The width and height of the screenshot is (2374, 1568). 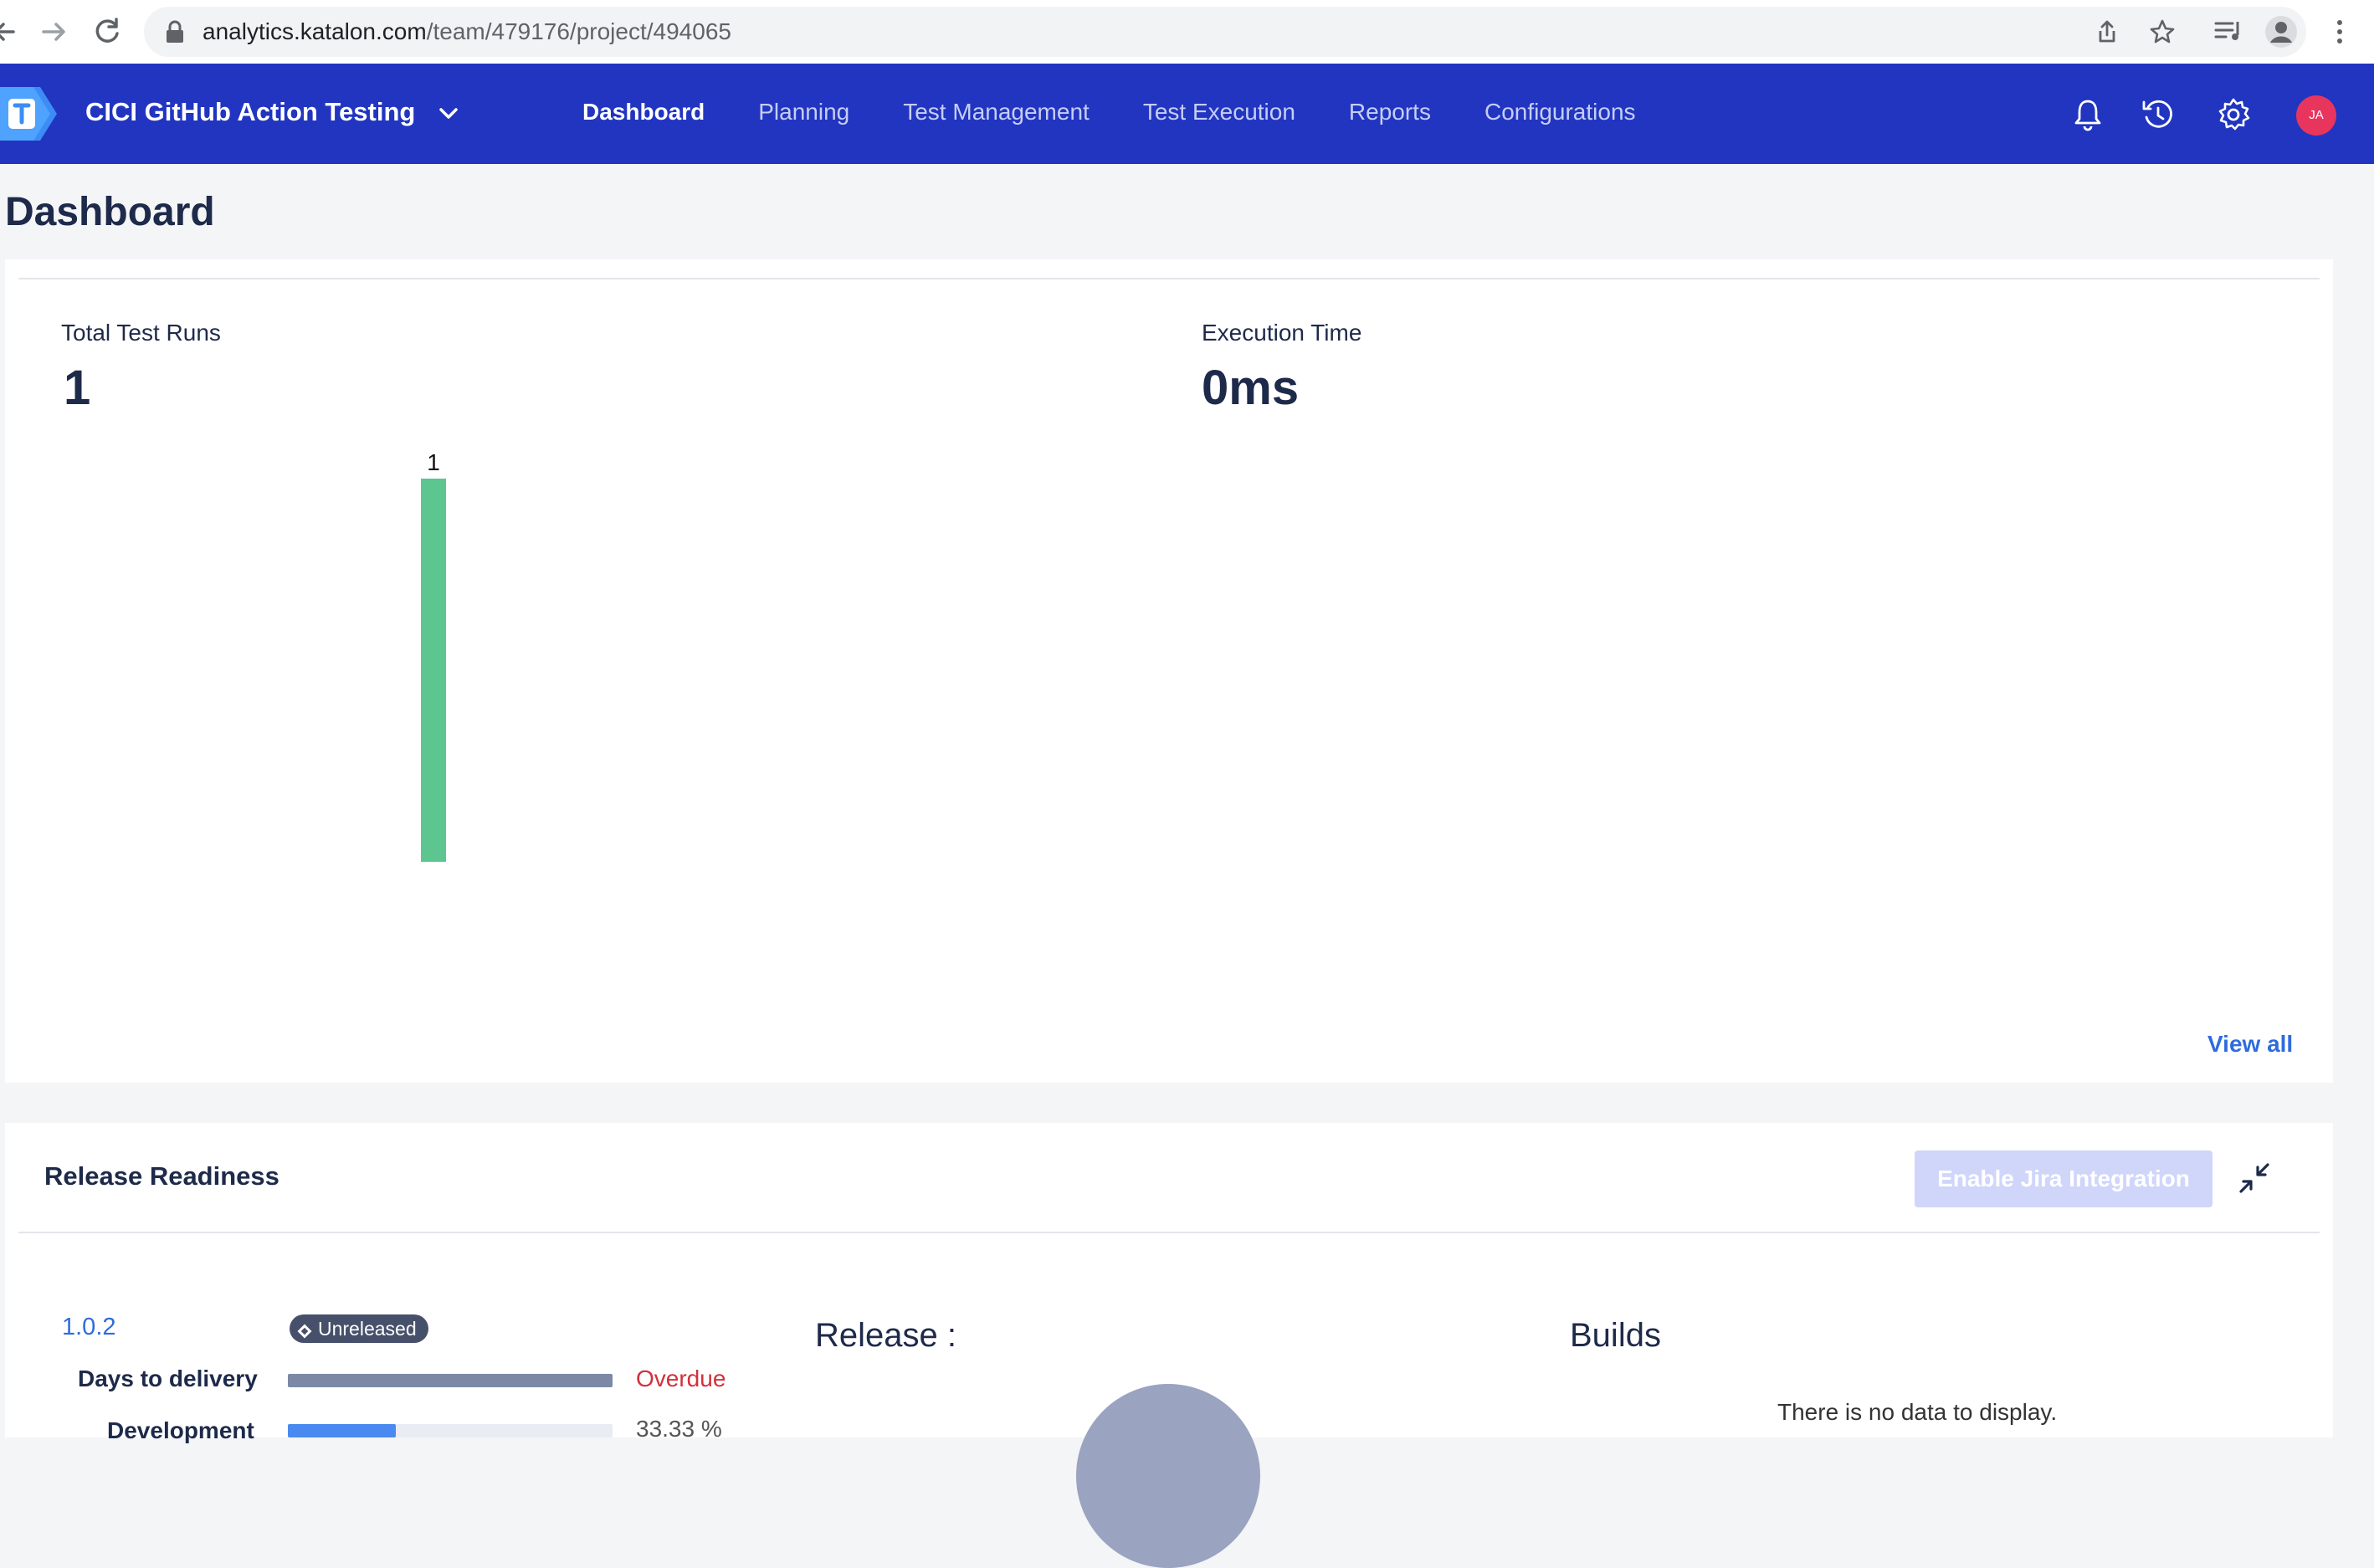 What do you see at coordinates (107, 32) in the screenshot?
I see `reload-icon` at bounding box center [107, 32].